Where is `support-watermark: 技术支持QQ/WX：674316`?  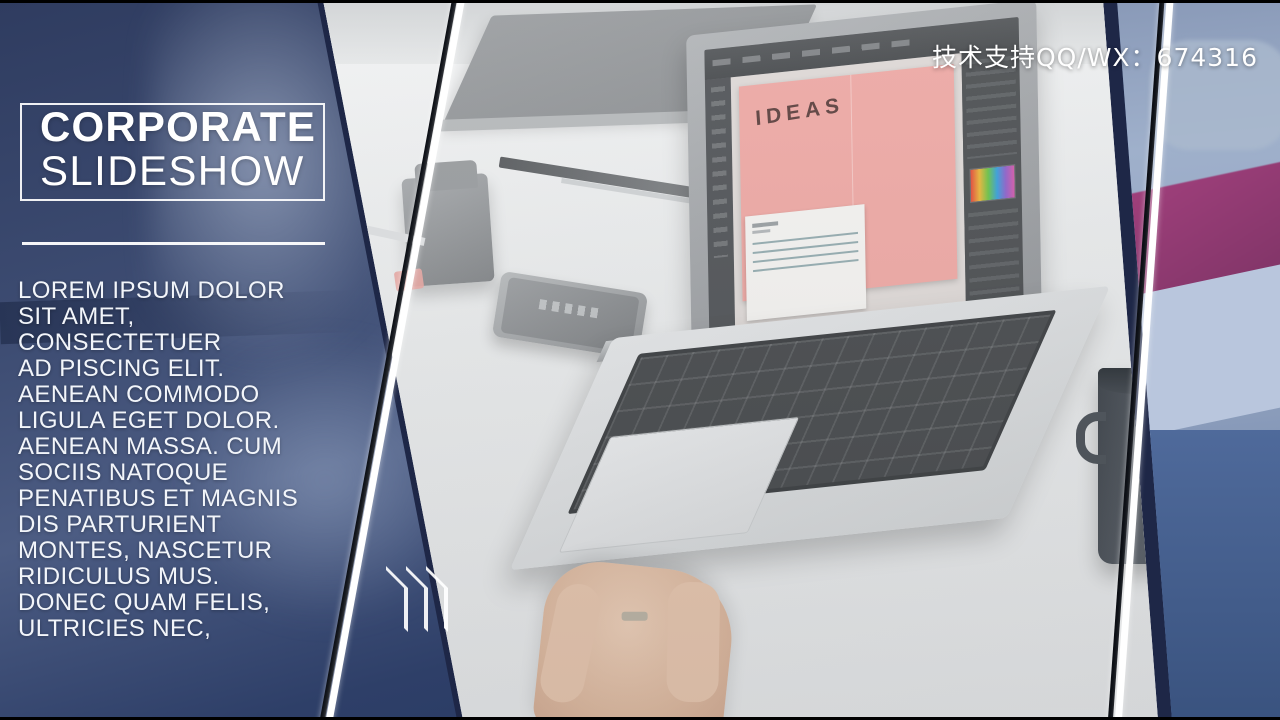 support-watermark: 技术支持QQ/WX：674316 is located at coordinates (1094, 57).